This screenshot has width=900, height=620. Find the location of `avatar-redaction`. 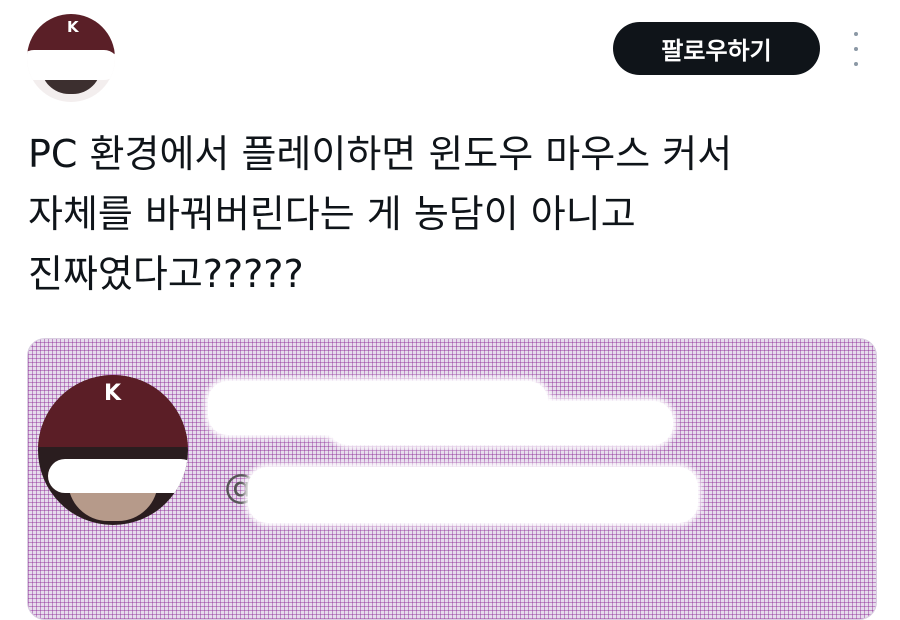

avatar-redaction is located at coordinates (71, 65).